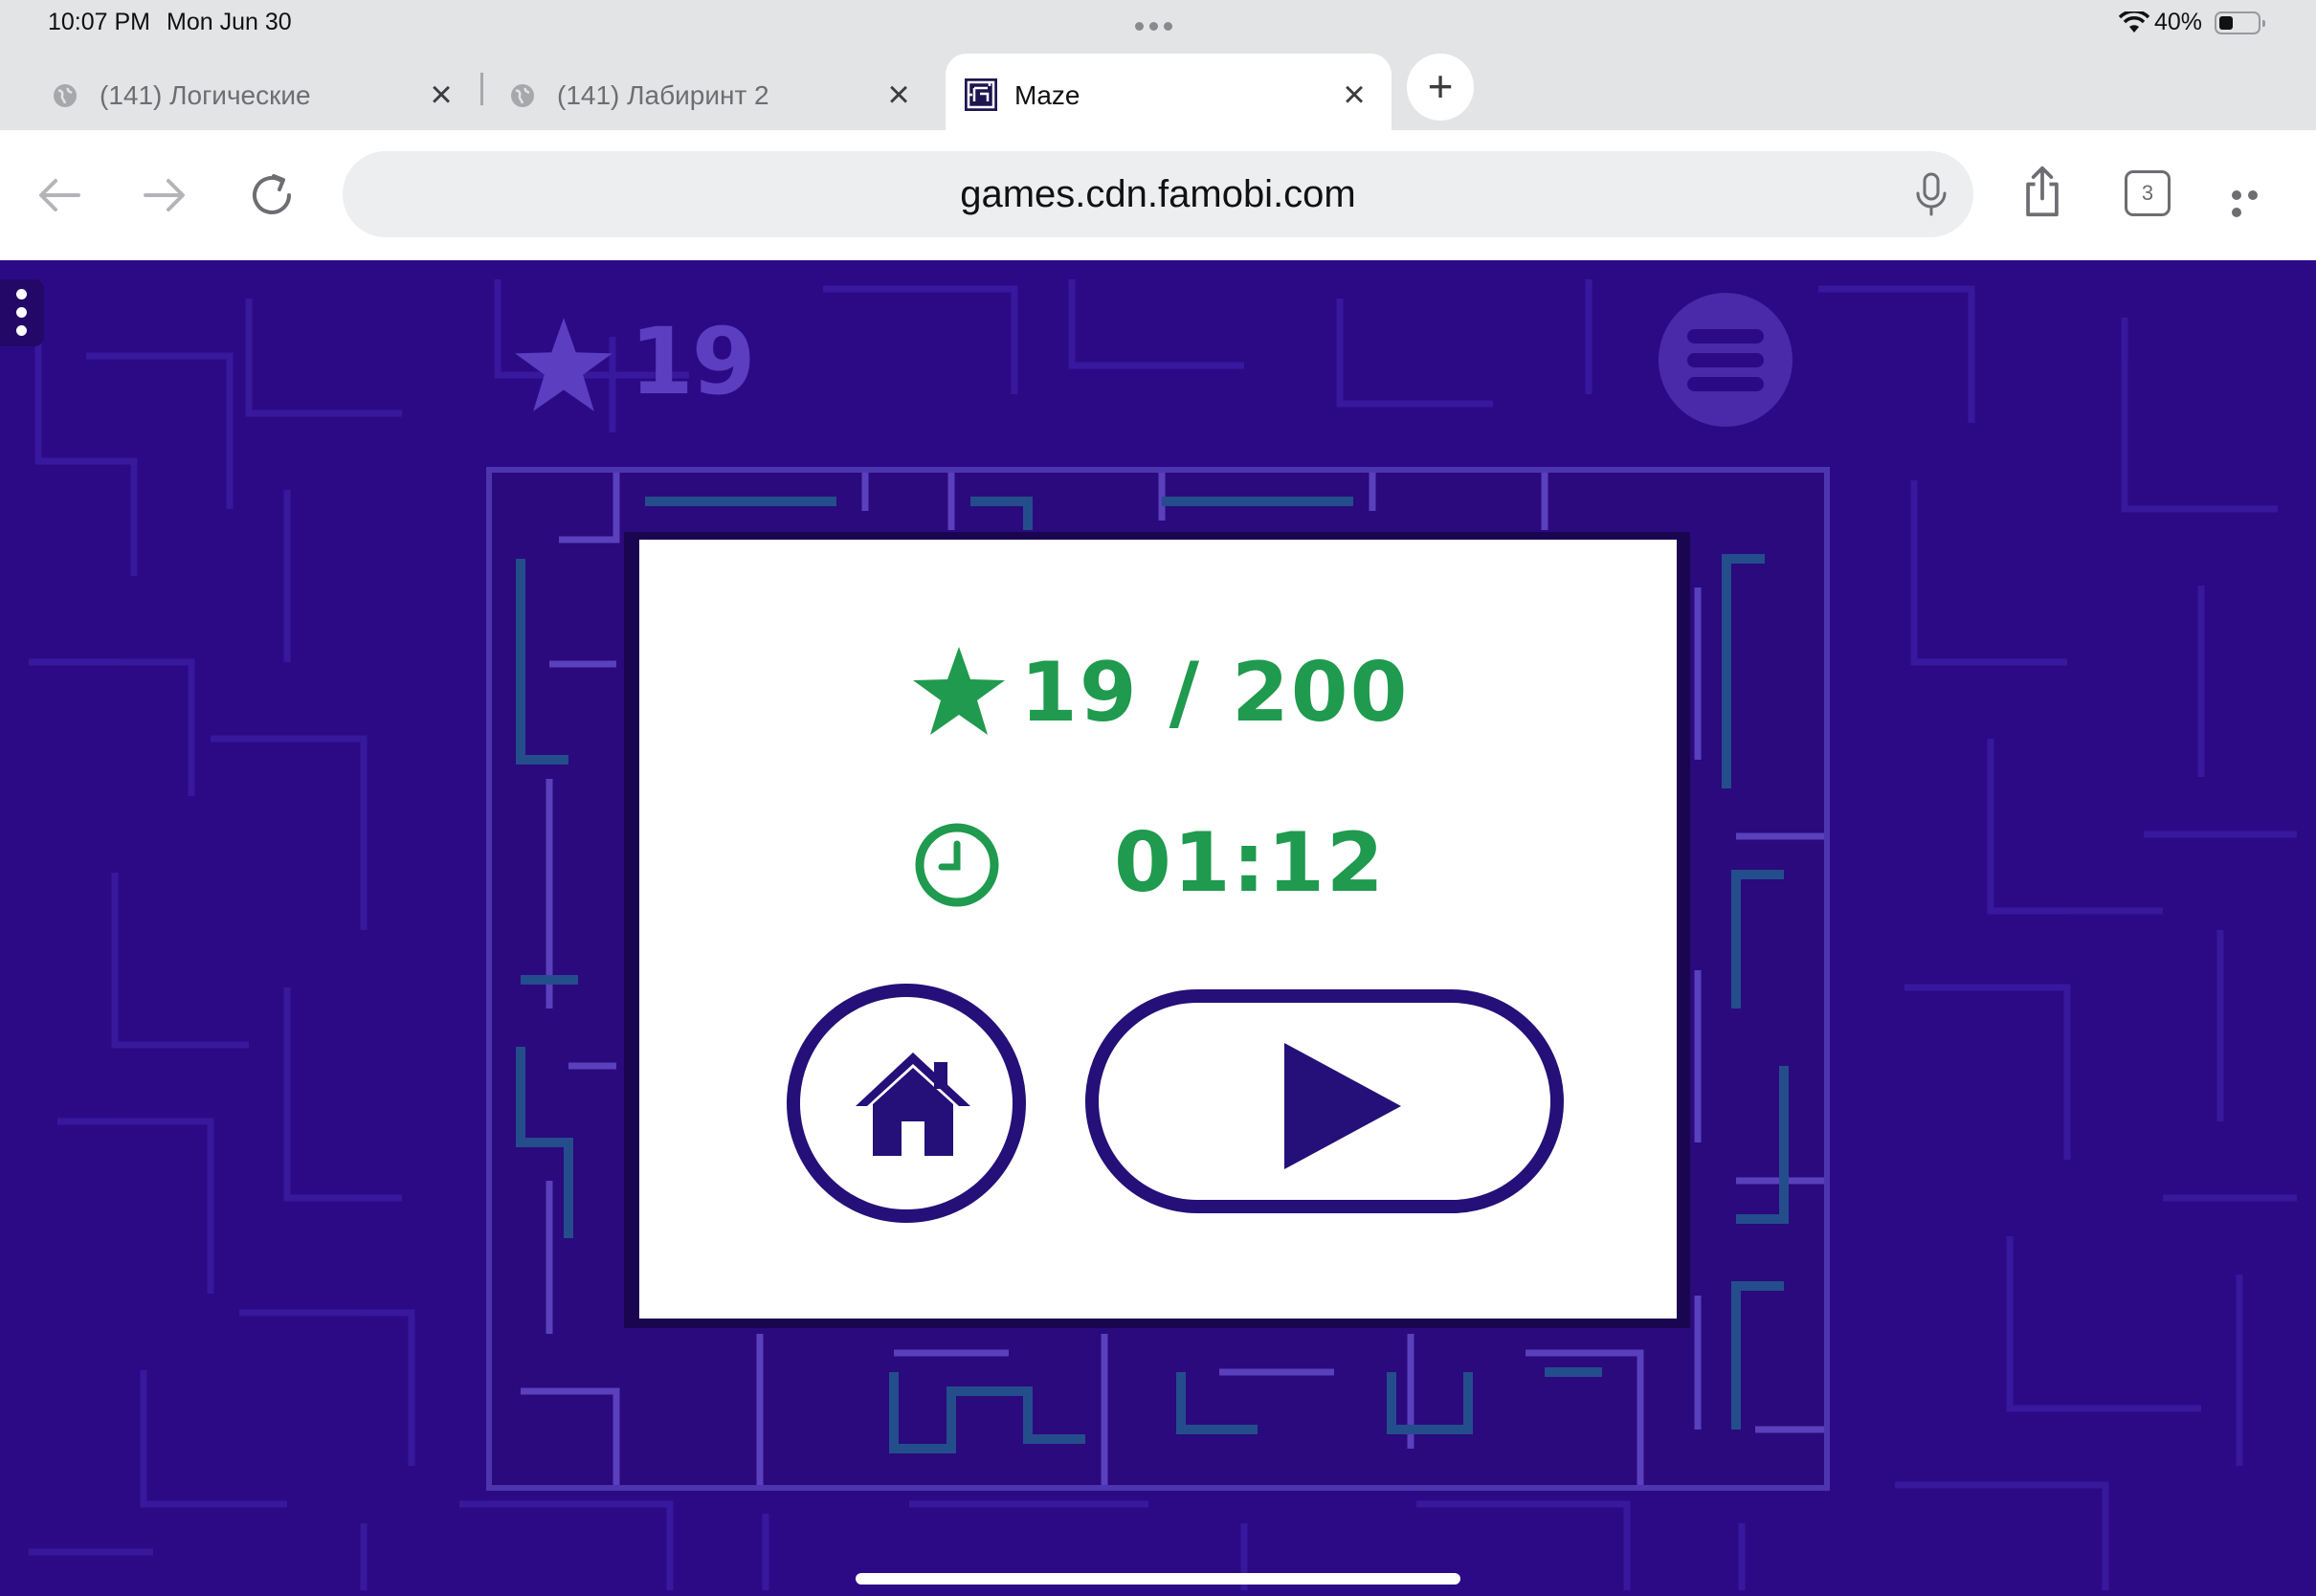 The width and height of the screenshot is (2316, 1596). I want to click on side-menu-button, so click(22, 313).